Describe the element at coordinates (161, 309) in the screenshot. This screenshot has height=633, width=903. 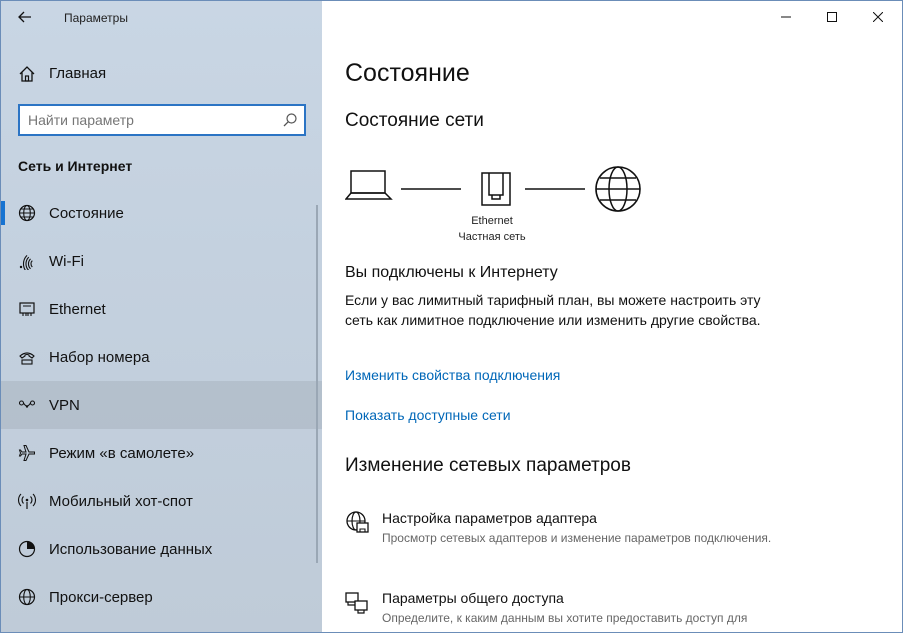
I see `sidebar-item-ethernet: Ethernet` at that location.